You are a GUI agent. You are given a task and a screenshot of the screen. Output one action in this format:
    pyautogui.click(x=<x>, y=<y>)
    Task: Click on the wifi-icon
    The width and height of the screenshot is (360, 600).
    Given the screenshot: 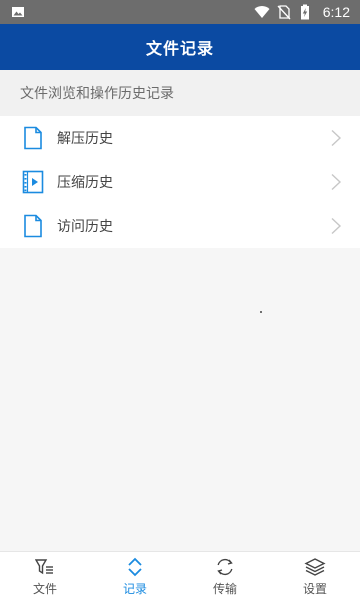 What is the action you would take?
    pyautogui.click(x=262, y=12)
    